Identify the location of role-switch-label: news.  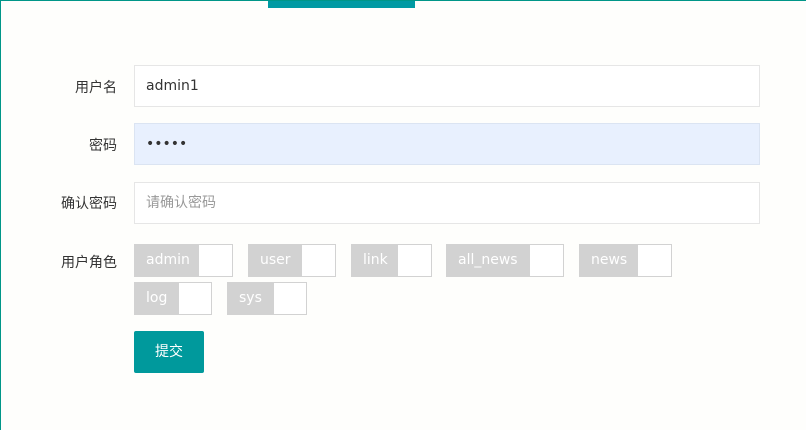
(609, 260).